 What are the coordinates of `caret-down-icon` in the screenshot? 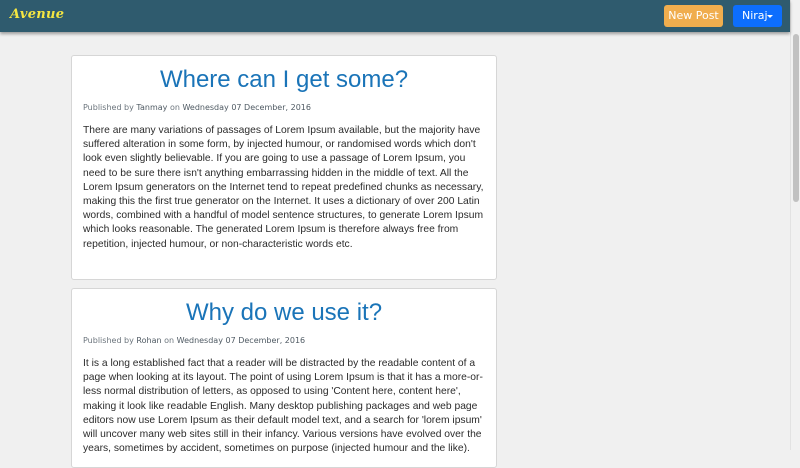 It's located at (770, 16).